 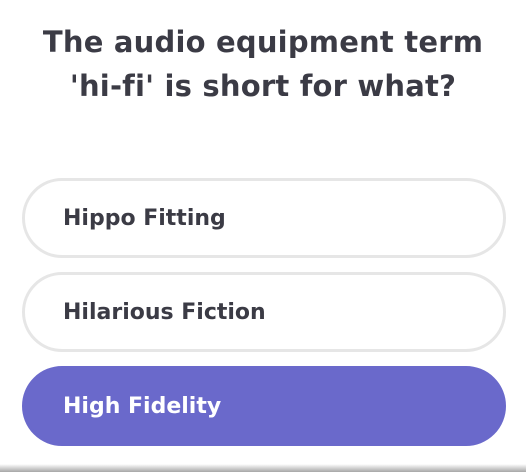 I want to click on bottom-edge-shadow, so click(x=263, y=468).